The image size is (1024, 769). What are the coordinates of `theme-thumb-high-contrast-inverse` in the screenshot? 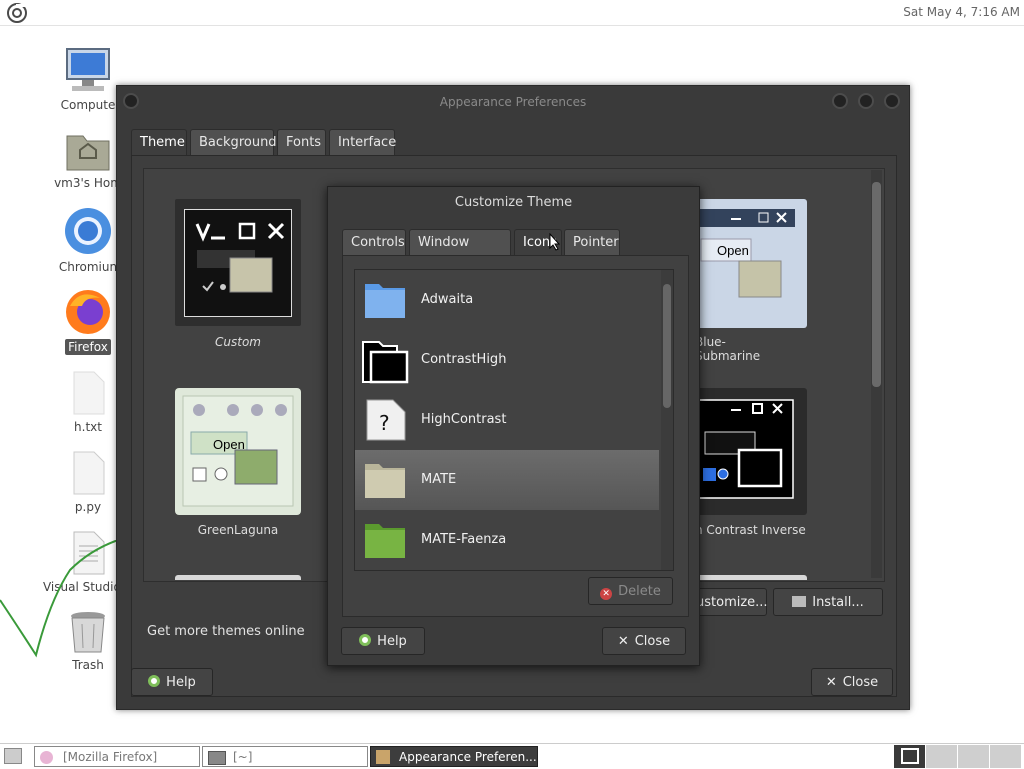 It's located at (751, 451).